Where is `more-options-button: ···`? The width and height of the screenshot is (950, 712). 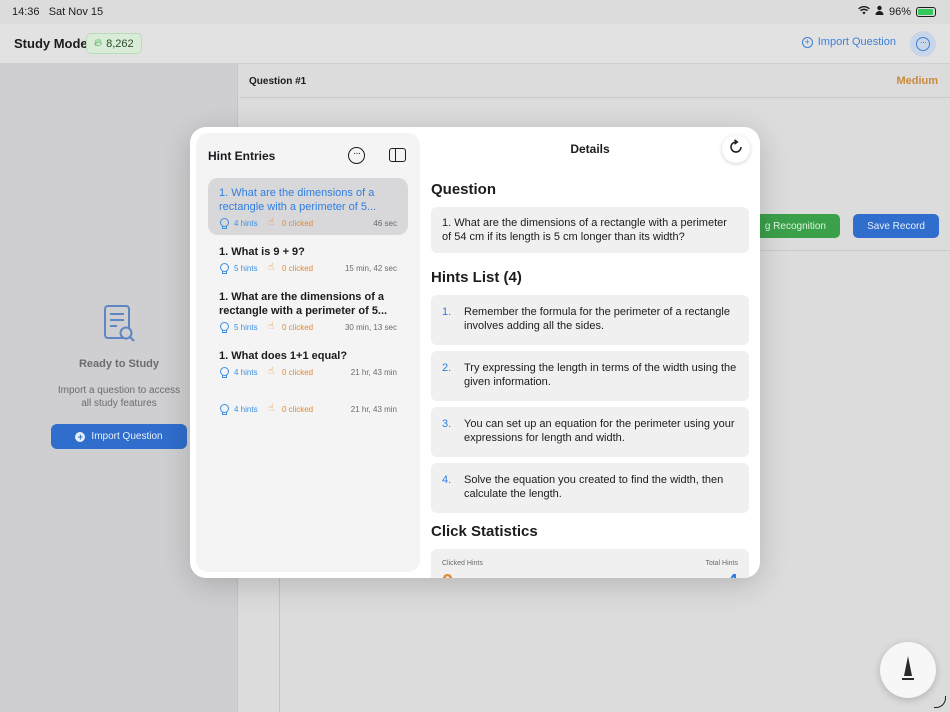
more-options-button: ··· is located at coordinates (923, 44).